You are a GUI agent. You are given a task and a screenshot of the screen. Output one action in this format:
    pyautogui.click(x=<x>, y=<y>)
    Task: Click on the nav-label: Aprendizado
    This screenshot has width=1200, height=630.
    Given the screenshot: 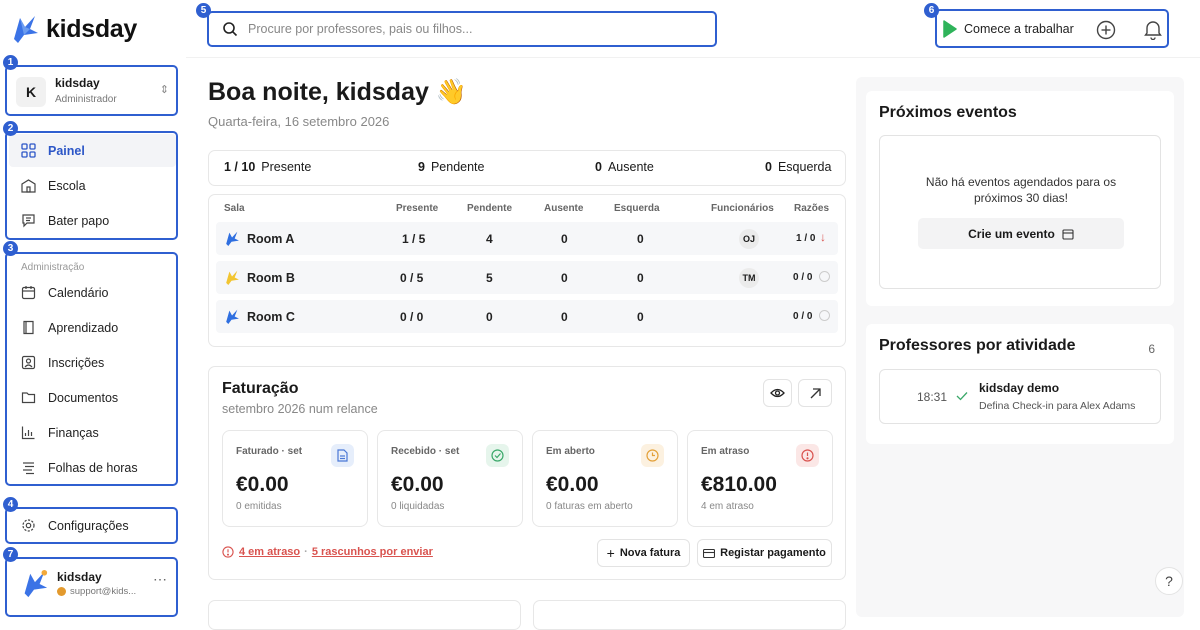 What is the action you would take?
    pyautogui.click(x=83, y=327)
    